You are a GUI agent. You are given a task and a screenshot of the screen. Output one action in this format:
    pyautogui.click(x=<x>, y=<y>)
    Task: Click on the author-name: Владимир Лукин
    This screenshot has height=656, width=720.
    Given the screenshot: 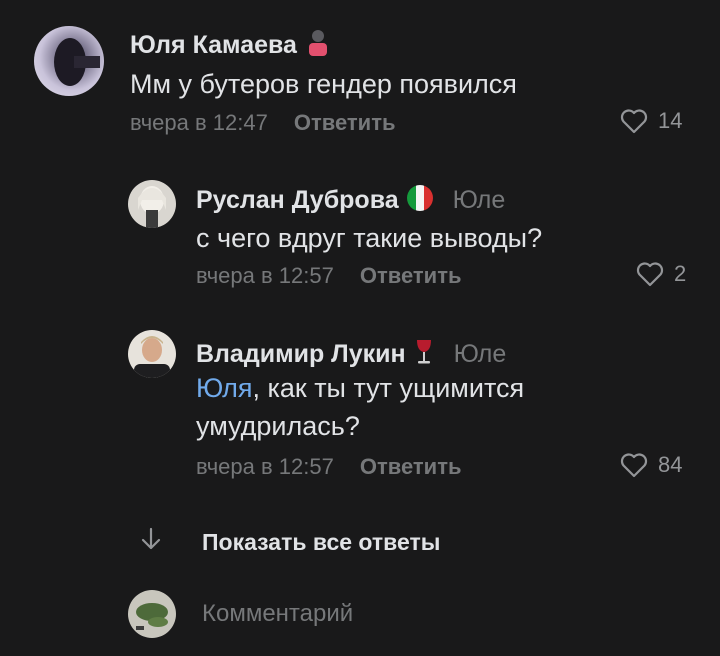 What is the action you would take?
    pyautogui.click(x=301, y=354)
    